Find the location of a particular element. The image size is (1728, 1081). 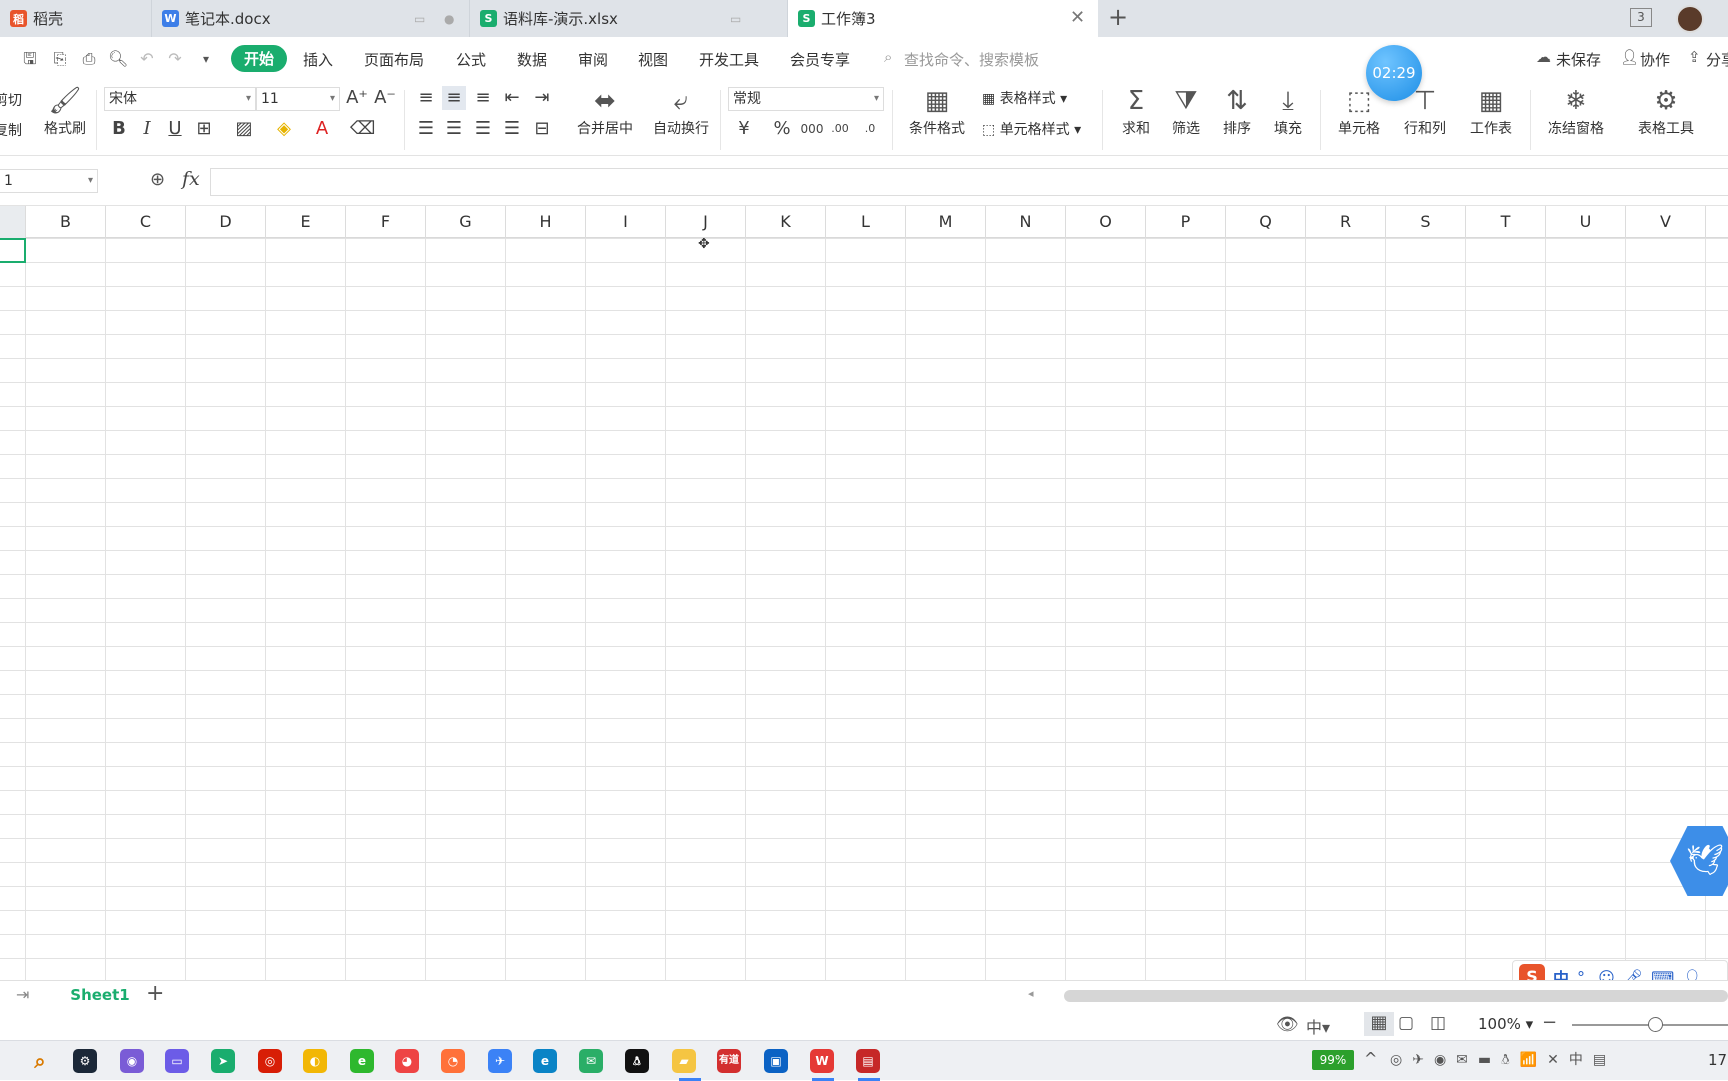

column-header-t: T is located at coordinates (1506, 222).